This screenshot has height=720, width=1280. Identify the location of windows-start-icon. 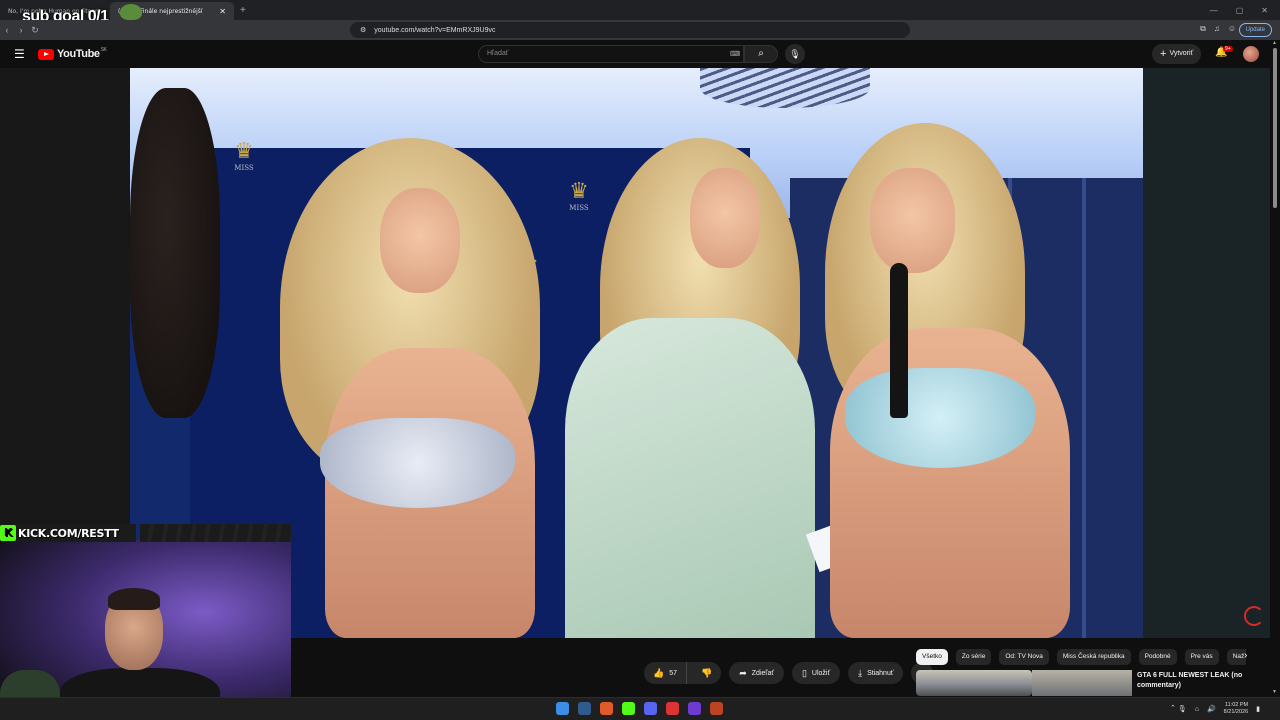
(562, 708).